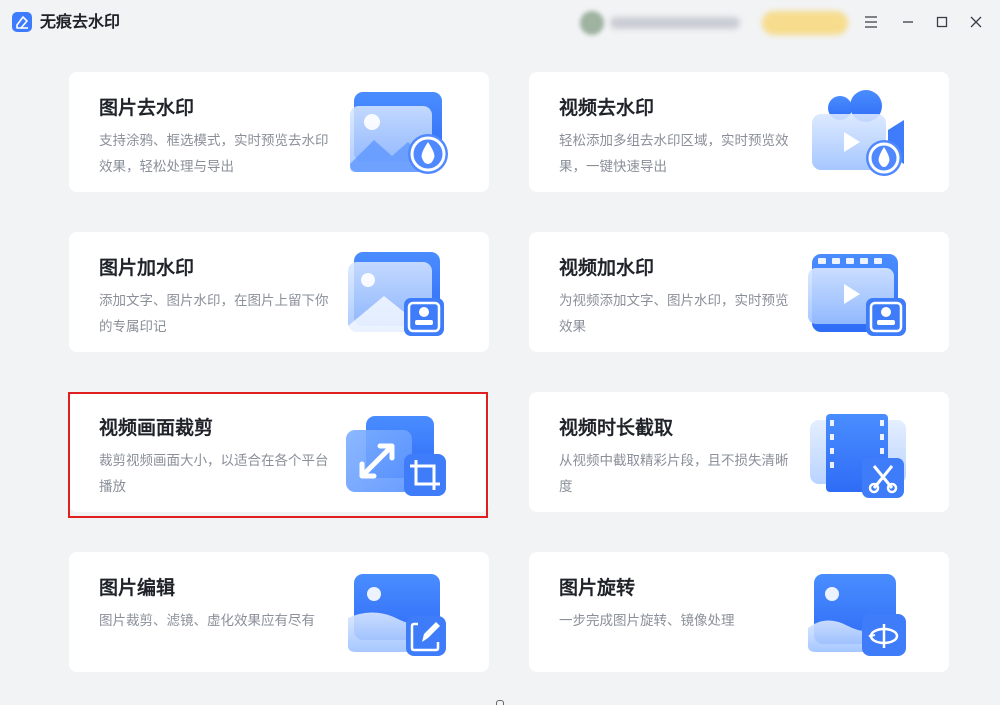 This screenshot has height=705, width=1000. I want to click on card-video-remove-watermark: 视频去水印 轻松添加多组去水印区域，实时预览效果，一键快速导出, so click(739, 132).